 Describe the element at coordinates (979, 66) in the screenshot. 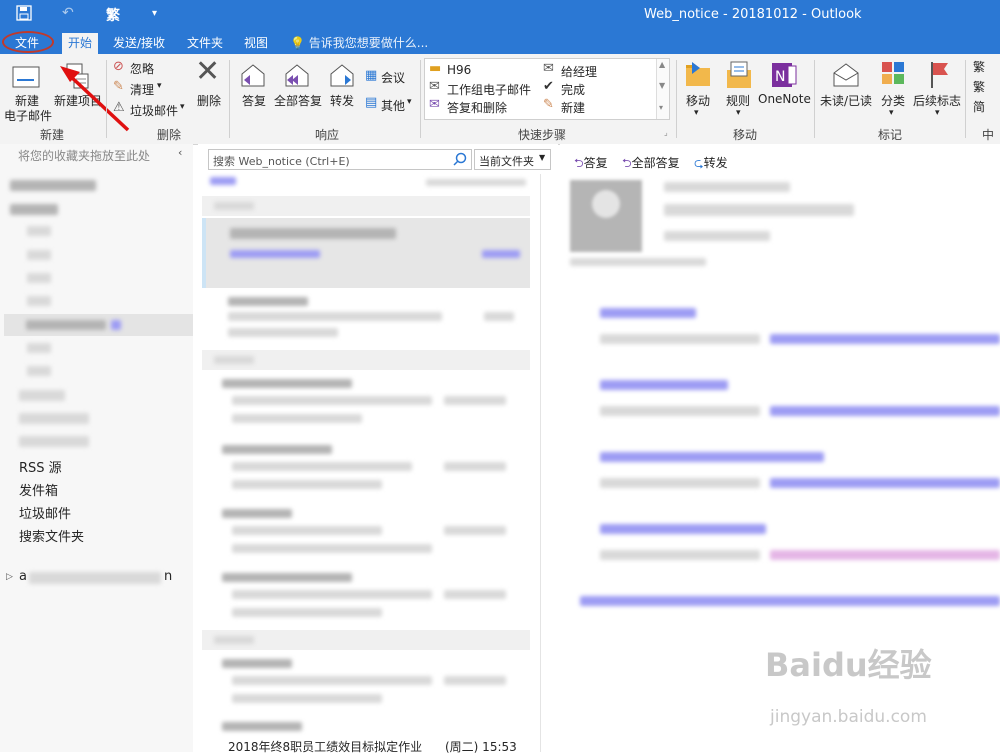

I see `convert-simplified-to-traditional-button: 繁` at that location.